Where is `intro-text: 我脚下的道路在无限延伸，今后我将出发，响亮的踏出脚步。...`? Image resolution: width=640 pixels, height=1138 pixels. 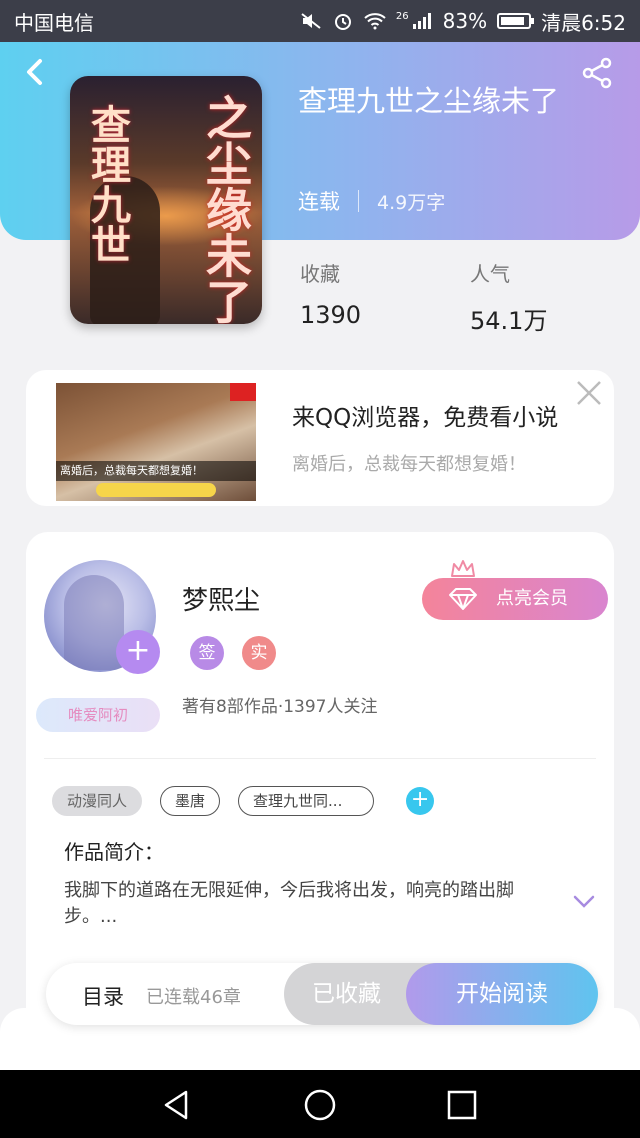
intro-text: 我脚下的道路在无限延伸，今后我将出发，响亮的踏出脚步。... is located at coordinates (289, 903).